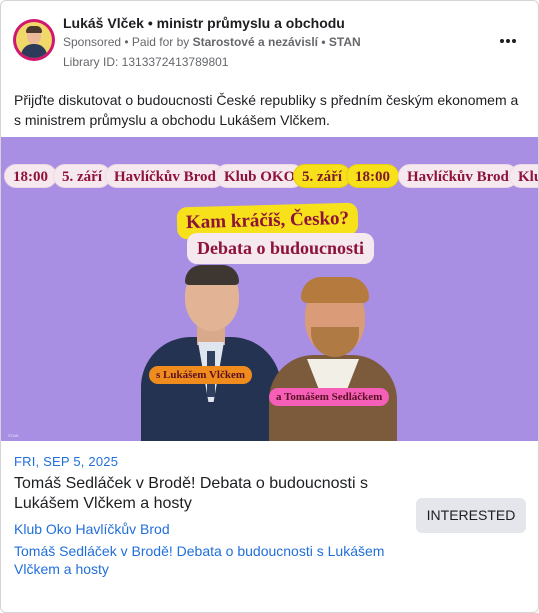 This screenshot has width=539, height=613. Describe the element at coordinates (13, 435) in the screenshot. I see `creative-logo-text: STAN` at that location.